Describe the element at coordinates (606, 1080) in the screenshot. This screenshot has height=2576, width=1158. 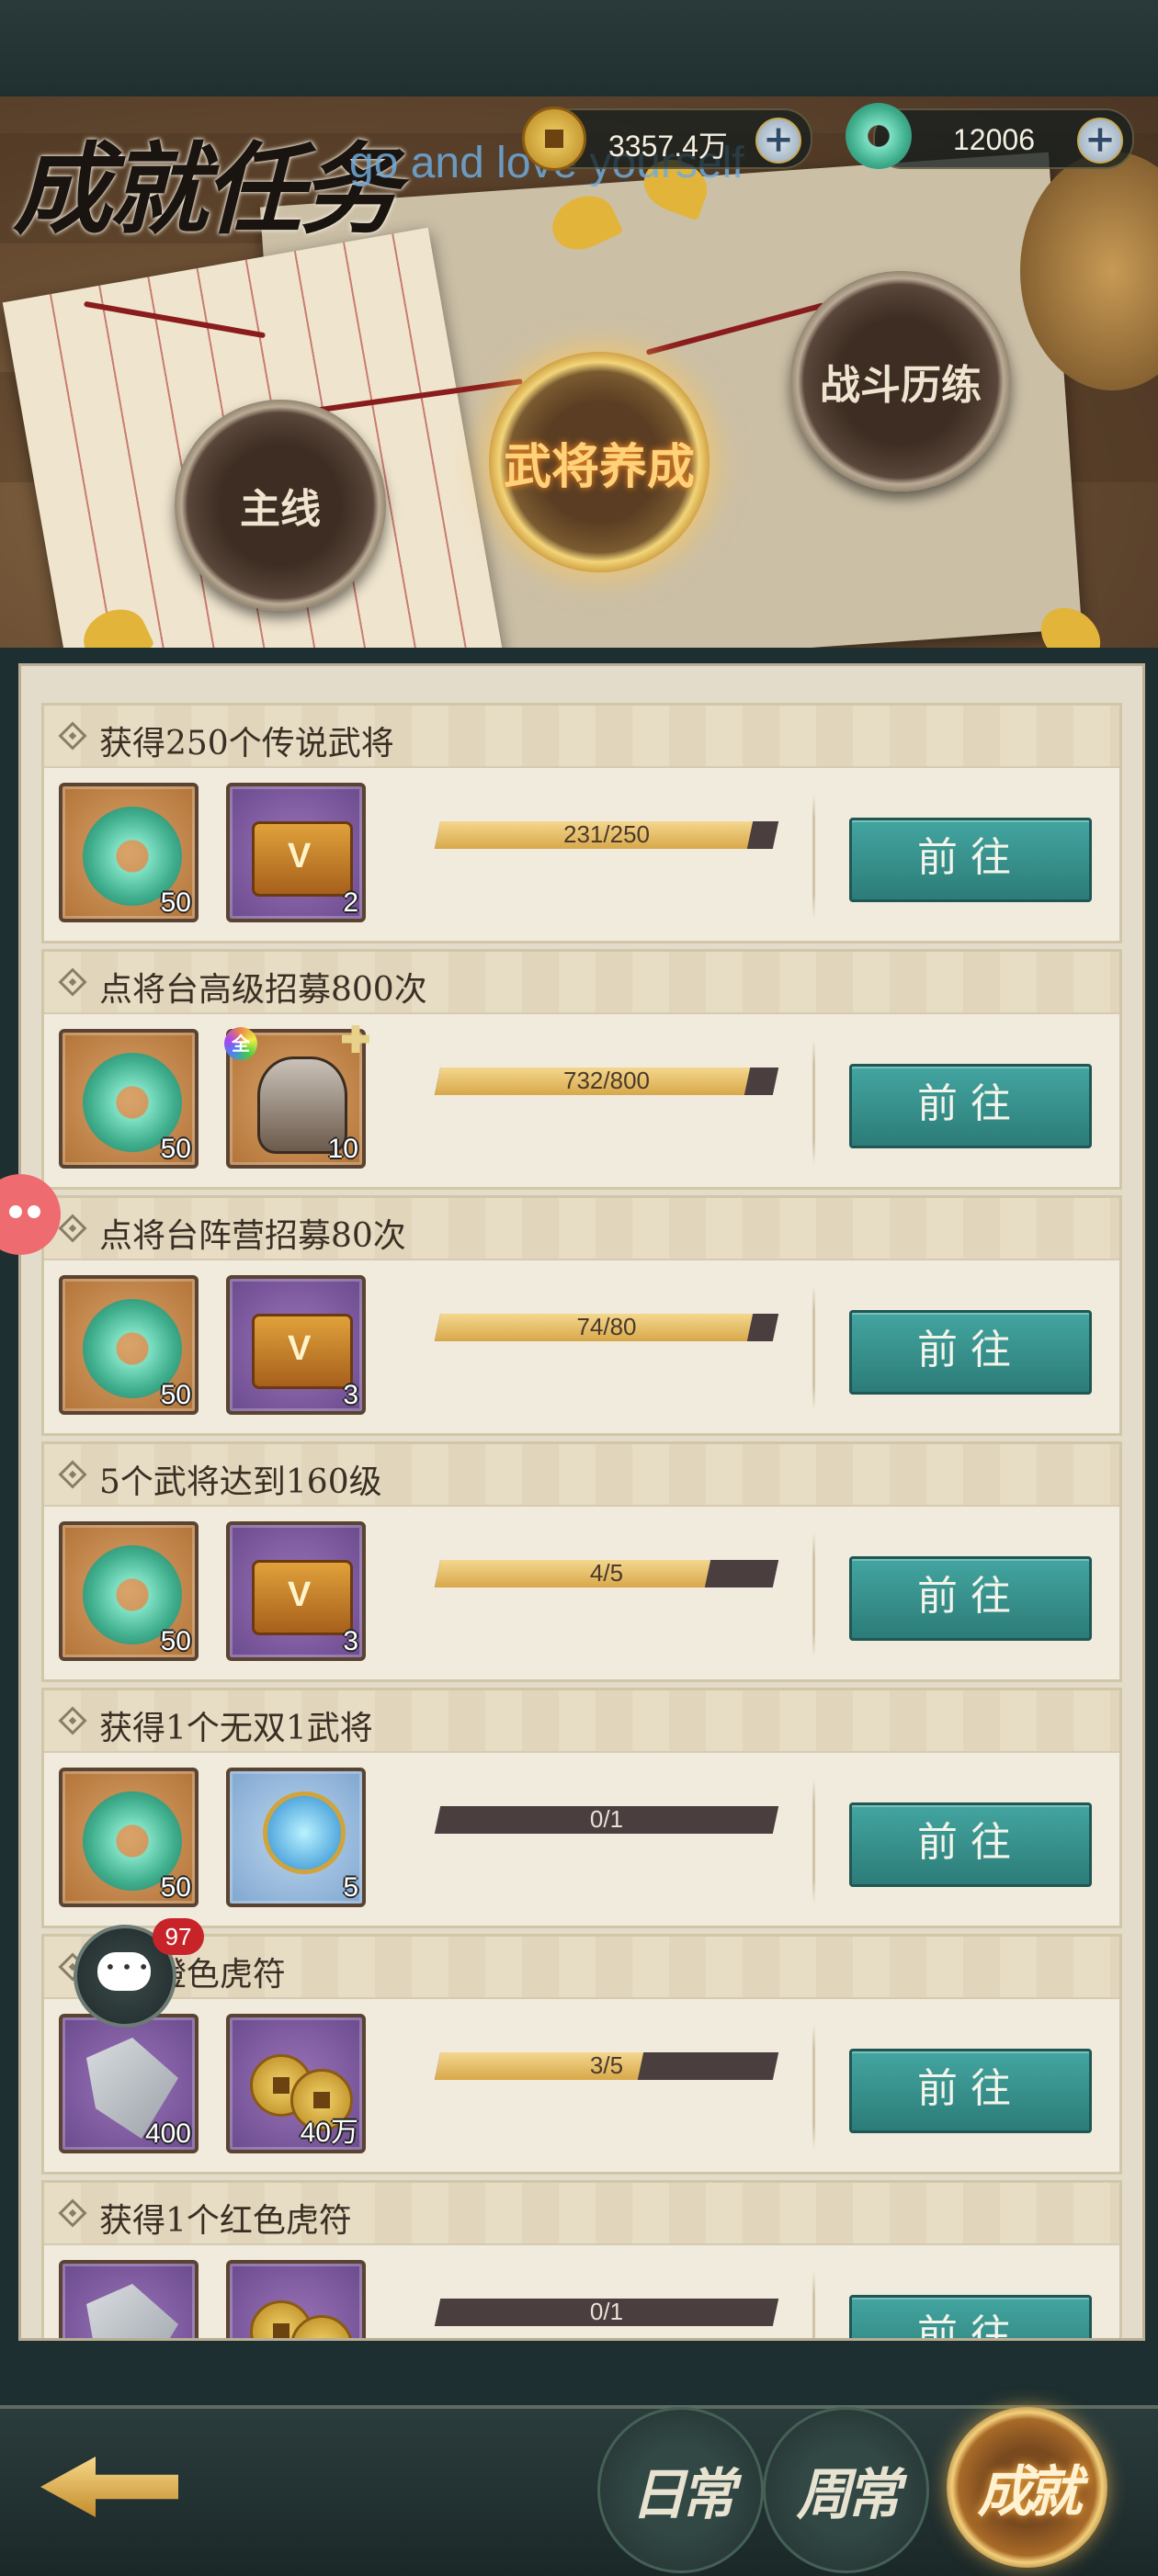
I see `progress-text: 732/800` at that location.